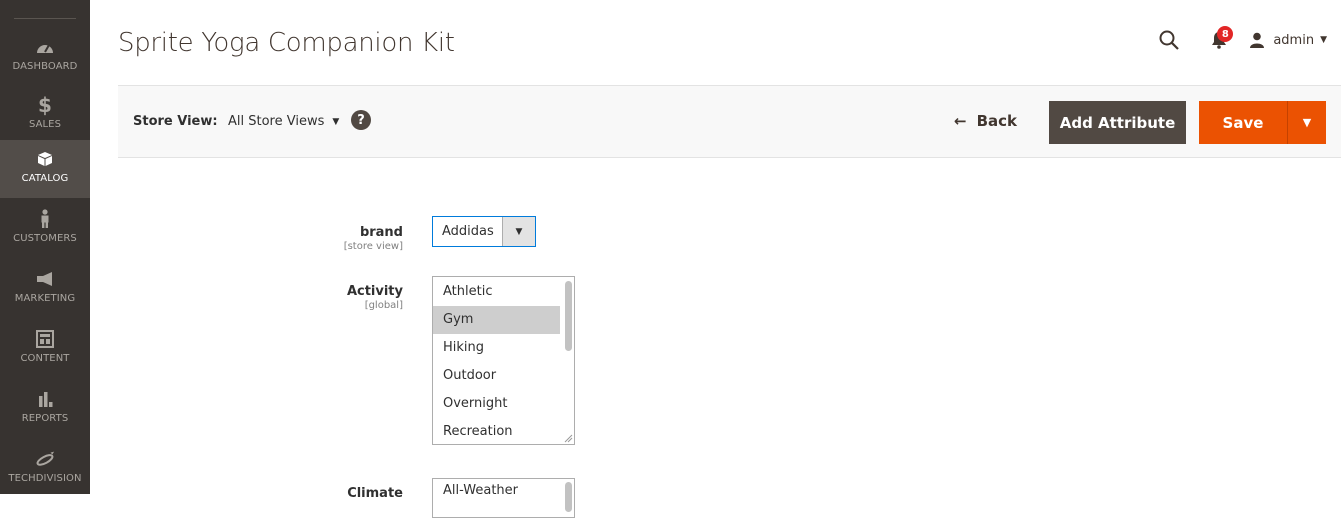 The image size is (1341, 518). Describe the element at coordinates (45, 298) in the screenshot. I see `sidebar-item-label: MARKETING` at that location.